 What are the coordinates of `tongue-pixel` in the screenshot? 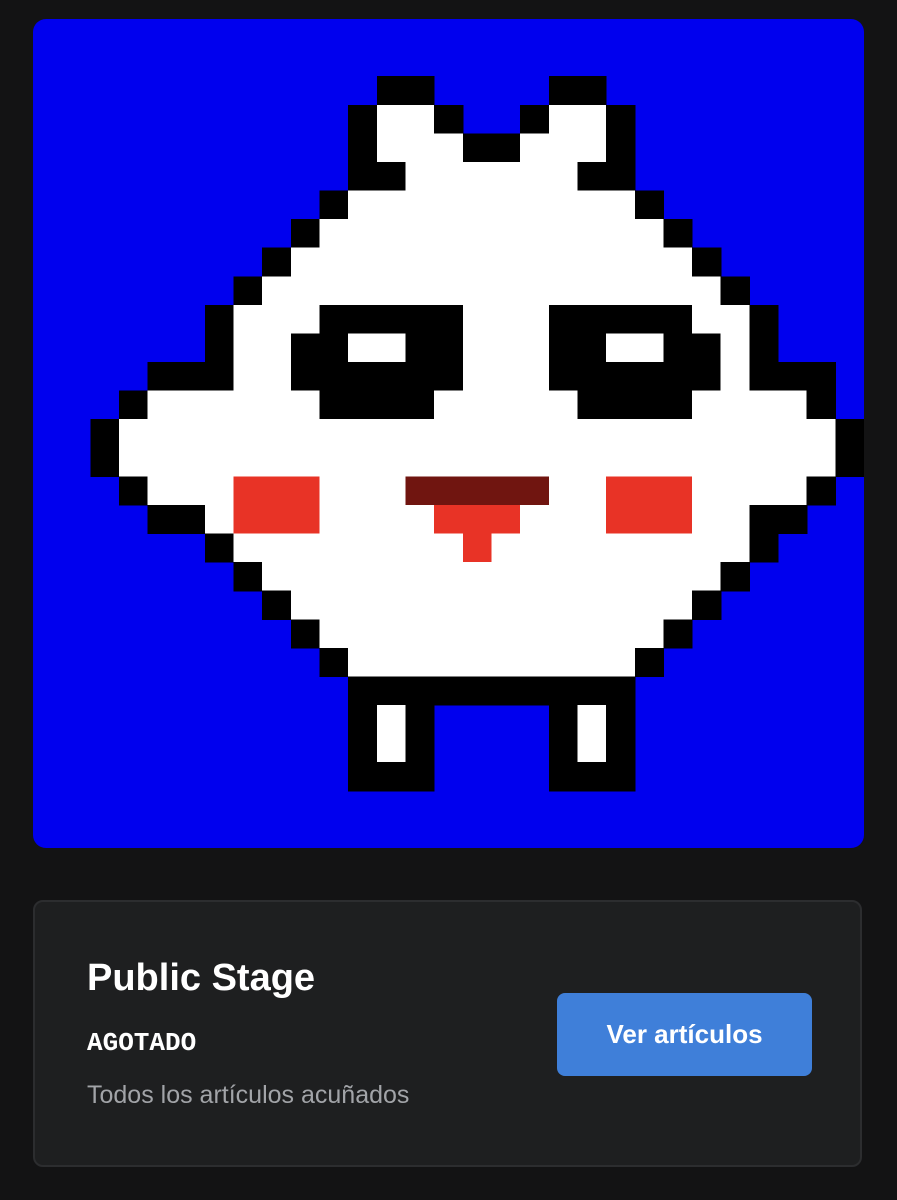 It's located at (506, 519).